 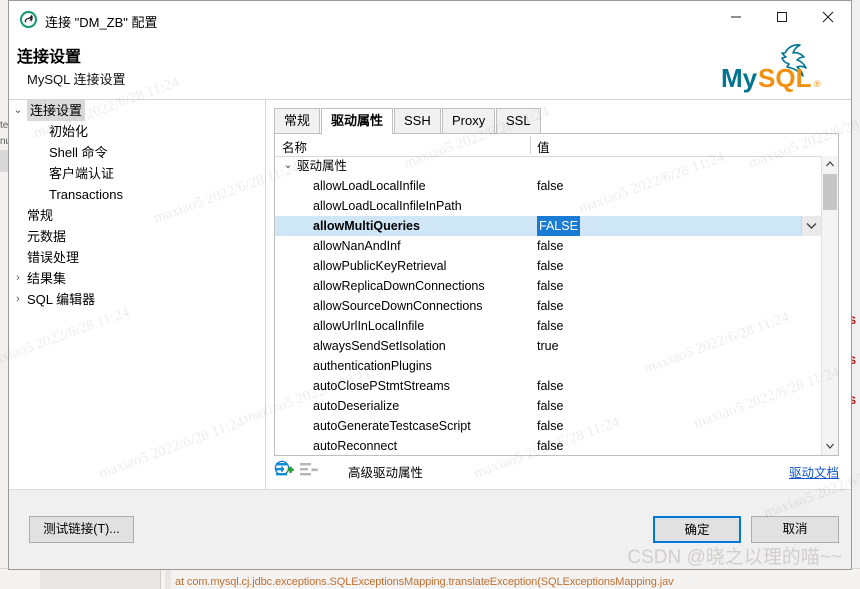 I want to click on property-name: allowSourceDownConnections, so click(x=398, y=306).